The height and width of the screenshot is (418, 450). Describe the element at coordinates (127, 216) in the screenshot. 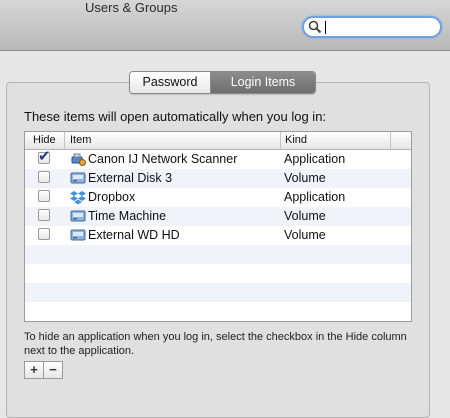

I see `item-name: Time Machine` at that location.